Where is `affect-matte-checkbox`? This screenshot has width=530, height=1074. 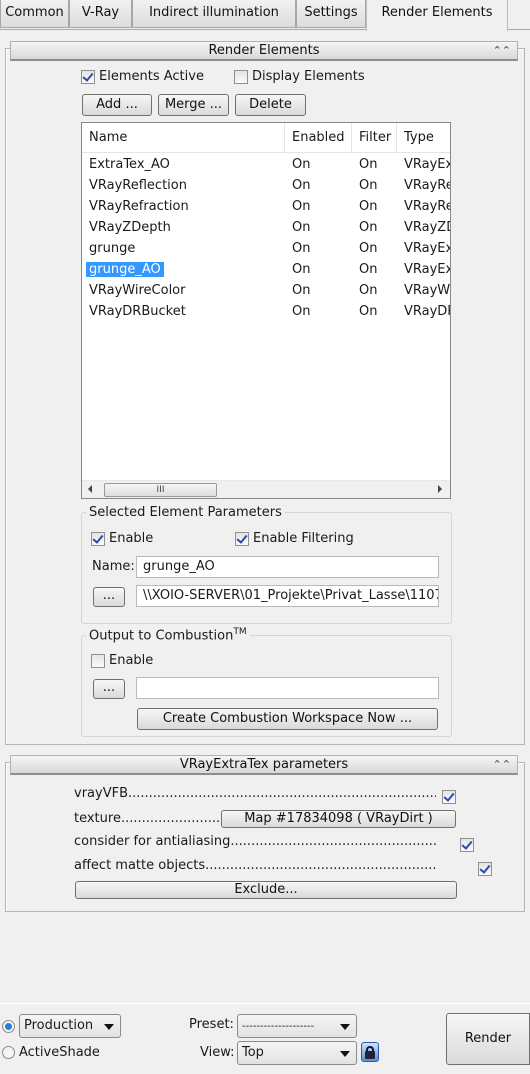
affect-matte-checkbox is located at coordinates (484, 868).